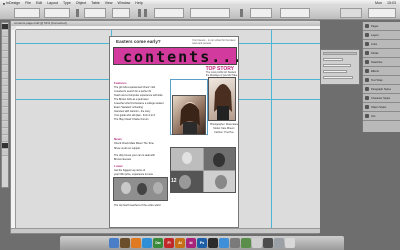 This screenshot has width=400, height=250. Describe the element at coordinates (52, 3) in the screenshot. I see `menu-item-layout: Layout` at that location.